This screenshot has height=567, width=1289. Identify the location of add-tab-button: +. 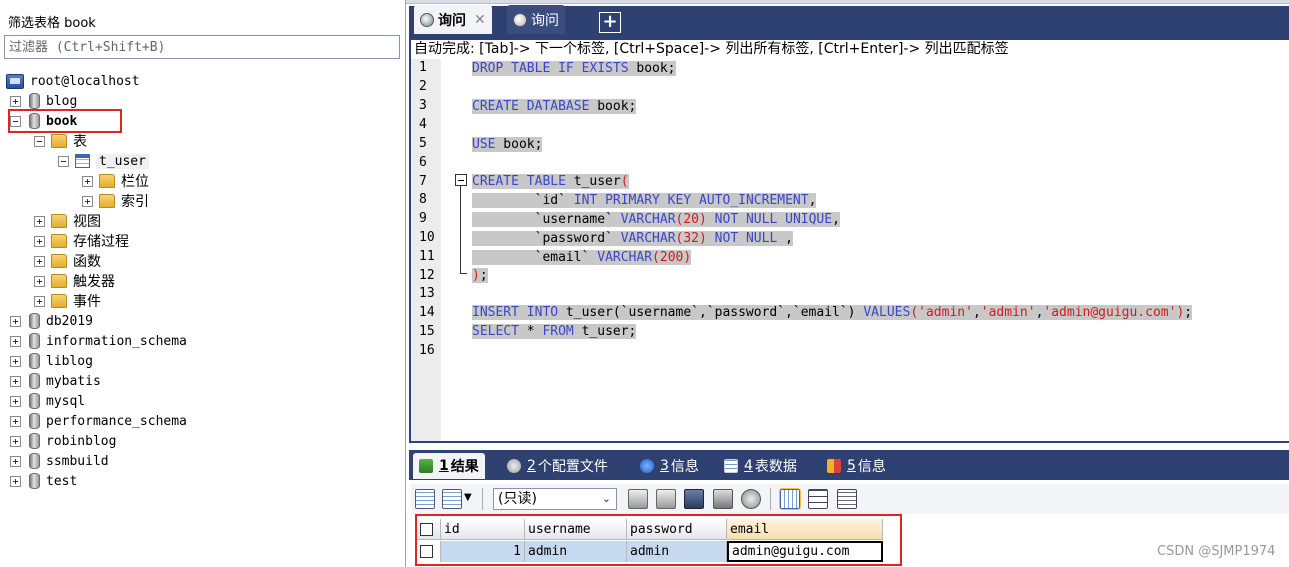
(610, 22).